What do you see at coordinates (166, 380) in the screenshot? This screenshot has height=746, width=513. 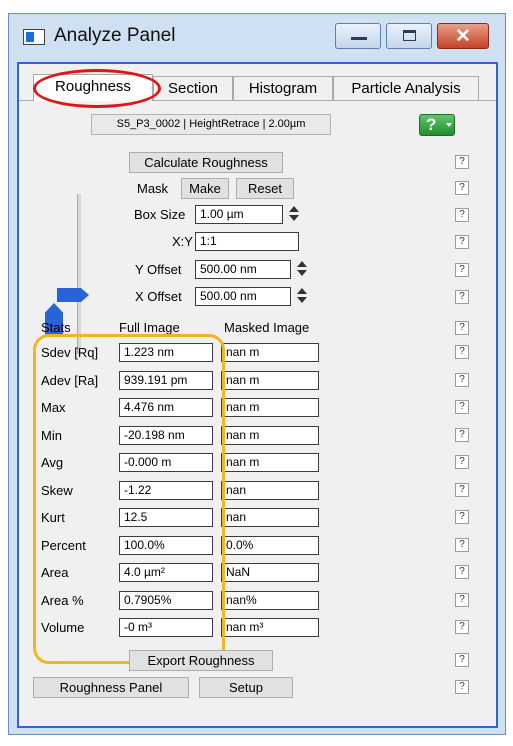 I see `full-image-value: 939.191 pm` at bounding box center [166, 380].